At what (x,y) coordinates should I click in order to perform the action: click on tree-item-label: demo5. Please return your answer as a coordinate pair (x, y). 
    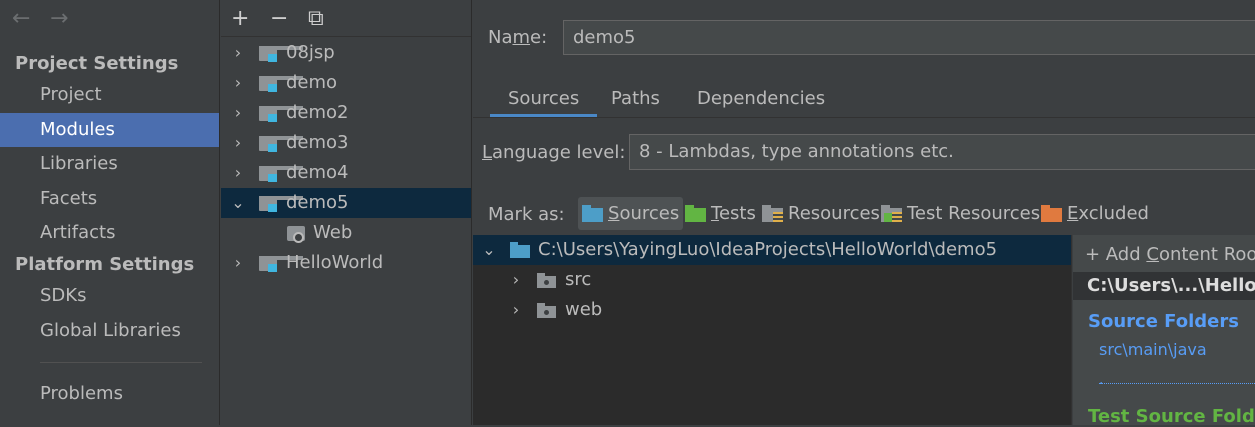
    Looking at the image, I should click on (317, 202).